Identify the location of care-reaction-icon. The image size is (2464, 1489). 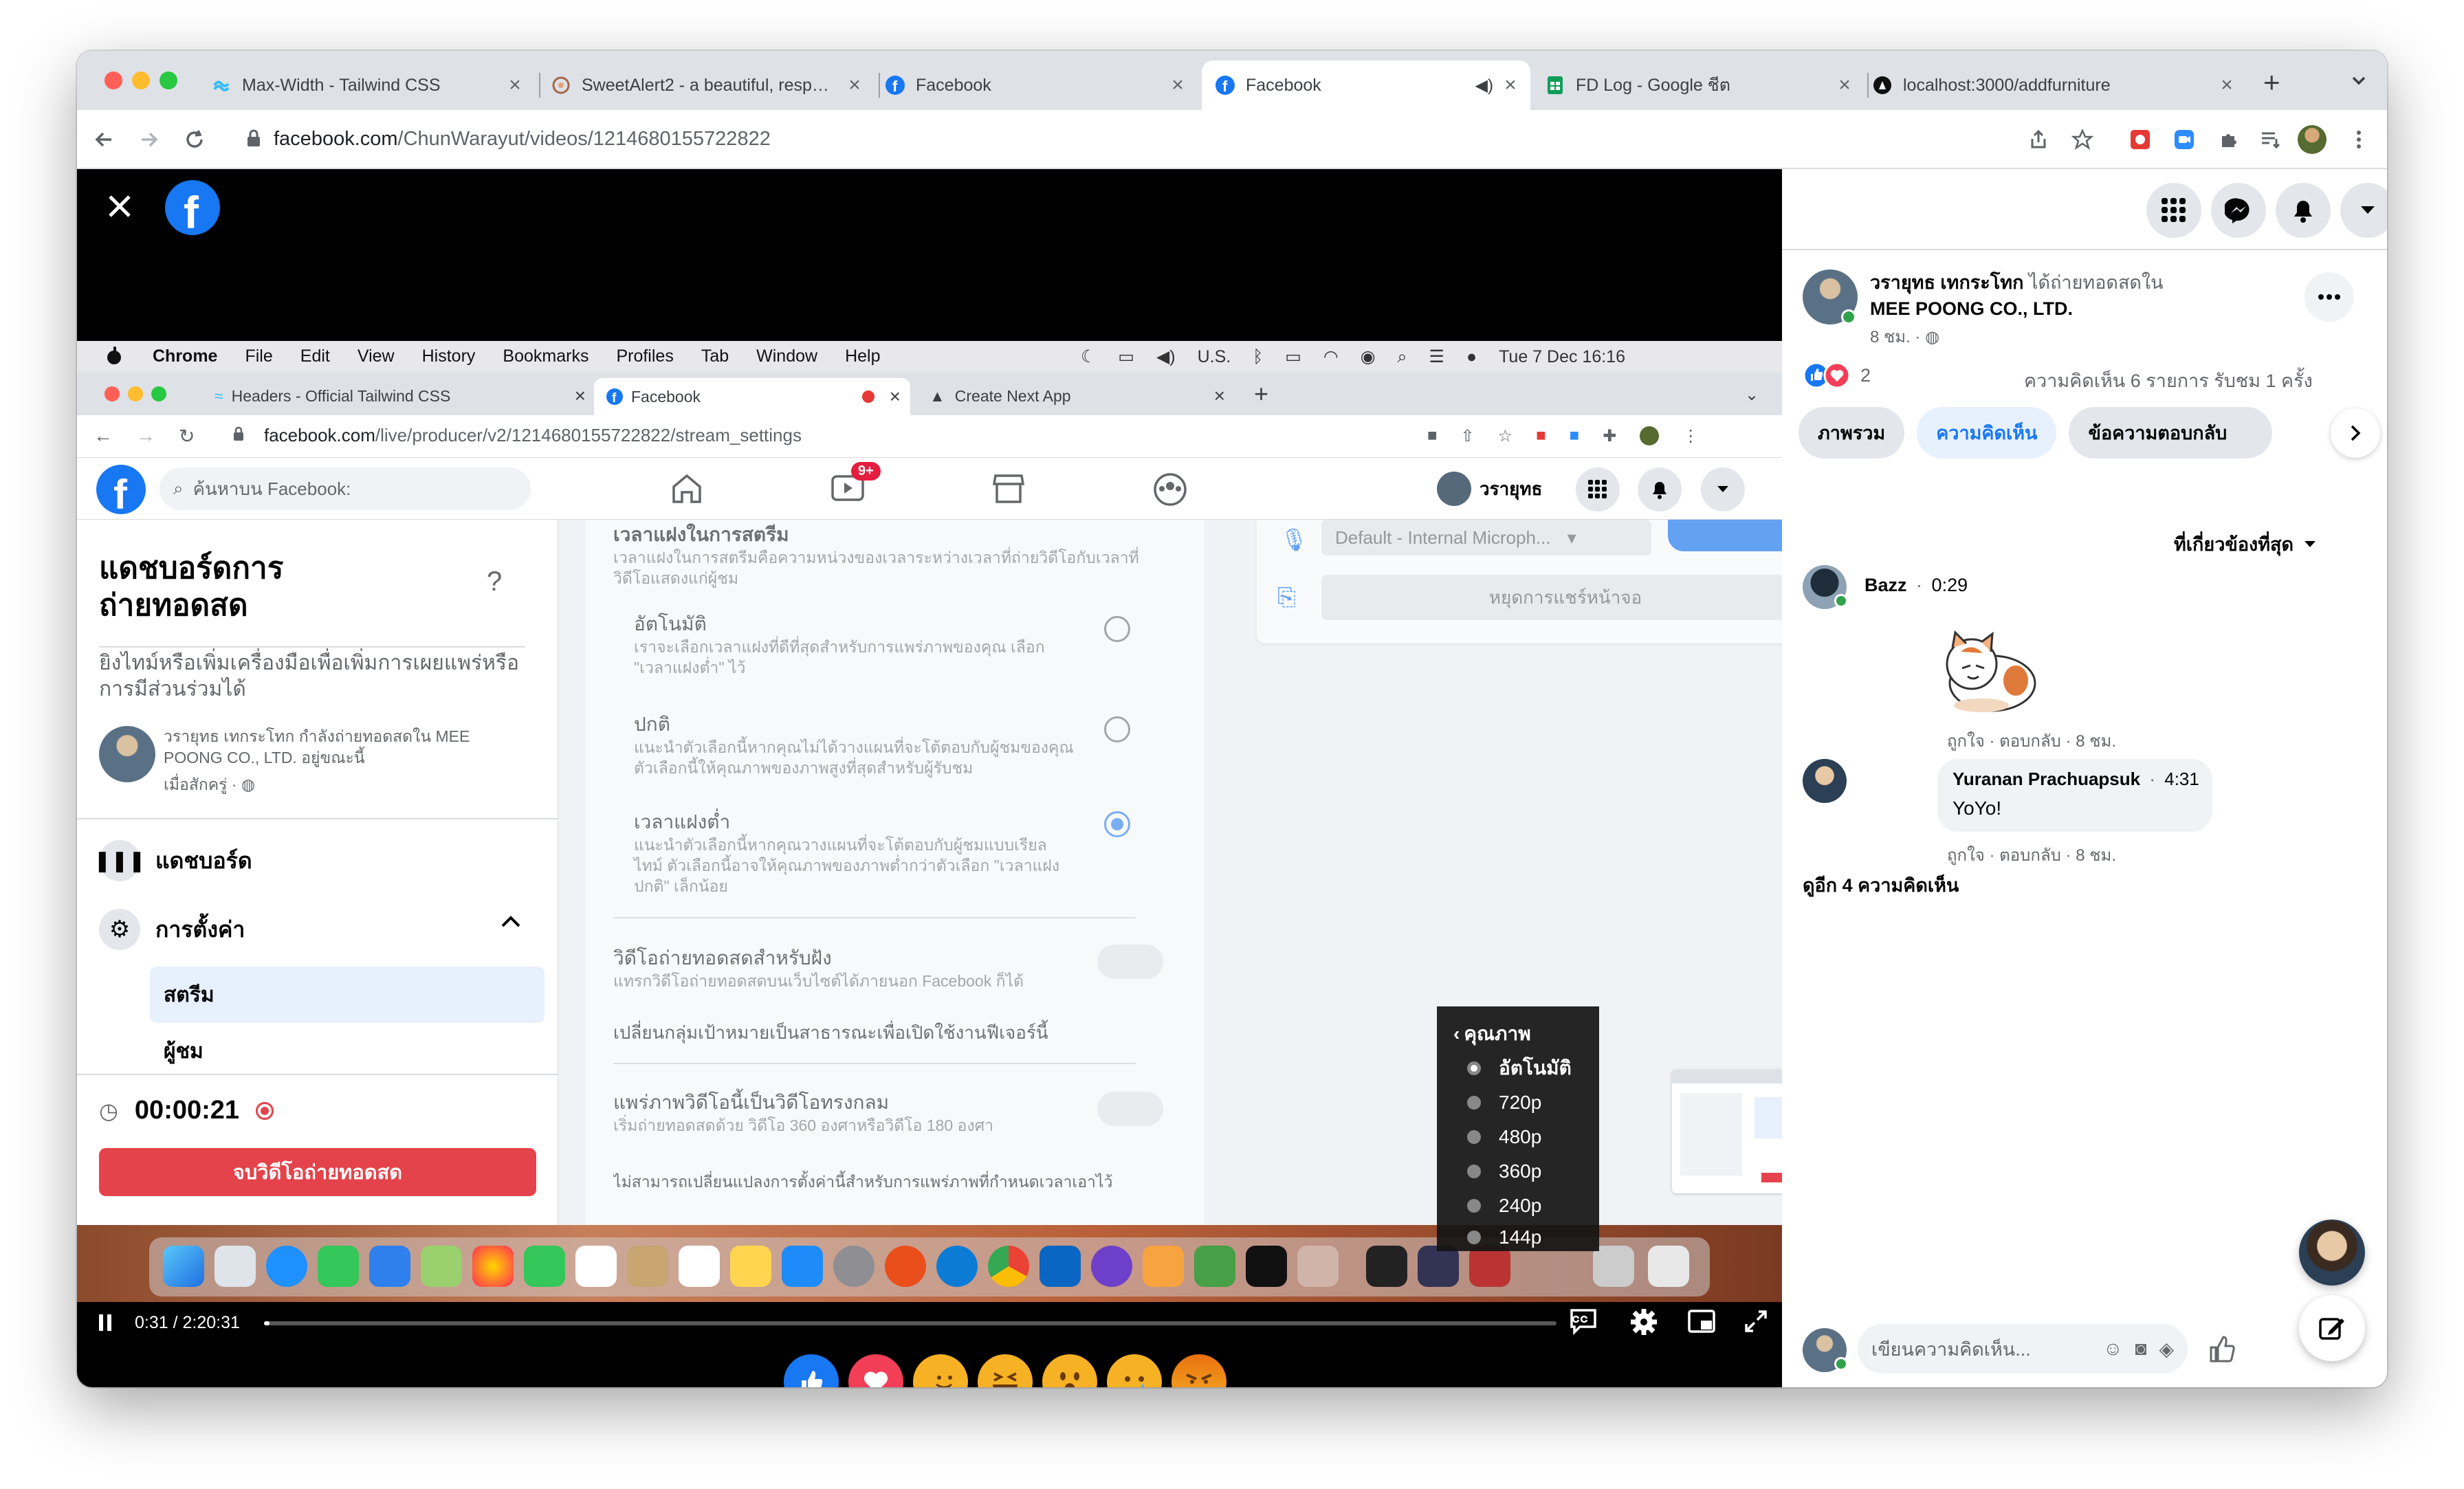
(940, 1370).